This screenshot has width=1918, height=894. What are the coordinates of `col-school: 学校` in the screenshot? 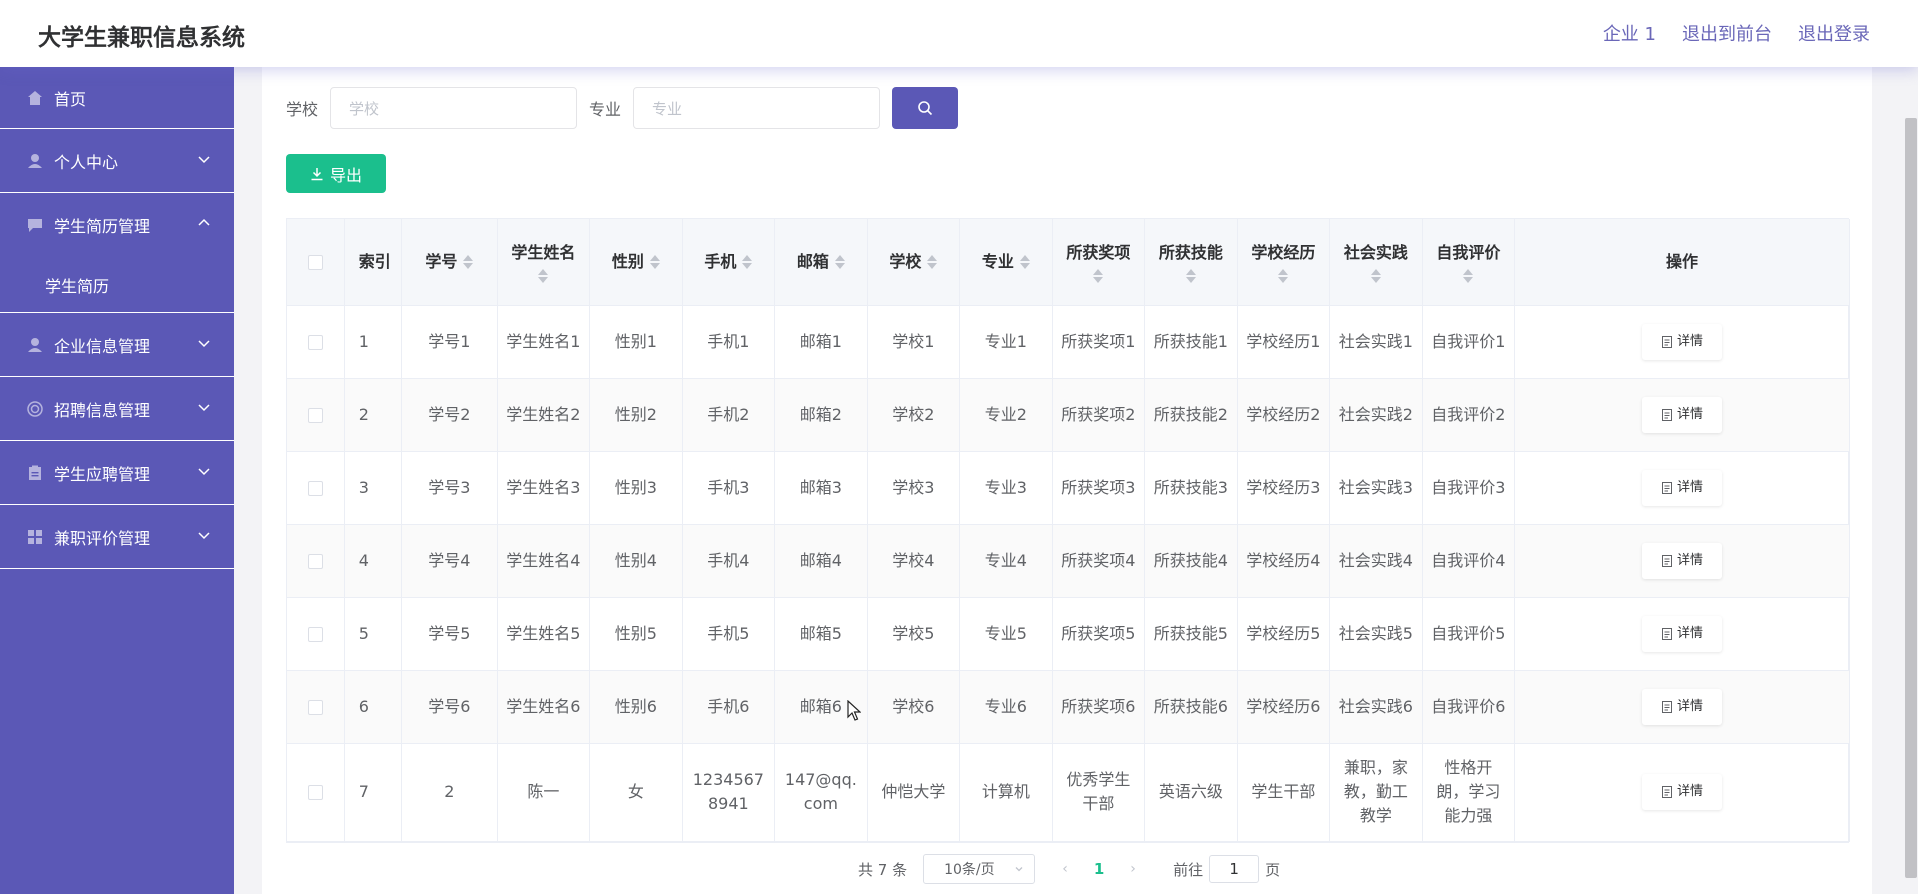 It's located at (914, 262).